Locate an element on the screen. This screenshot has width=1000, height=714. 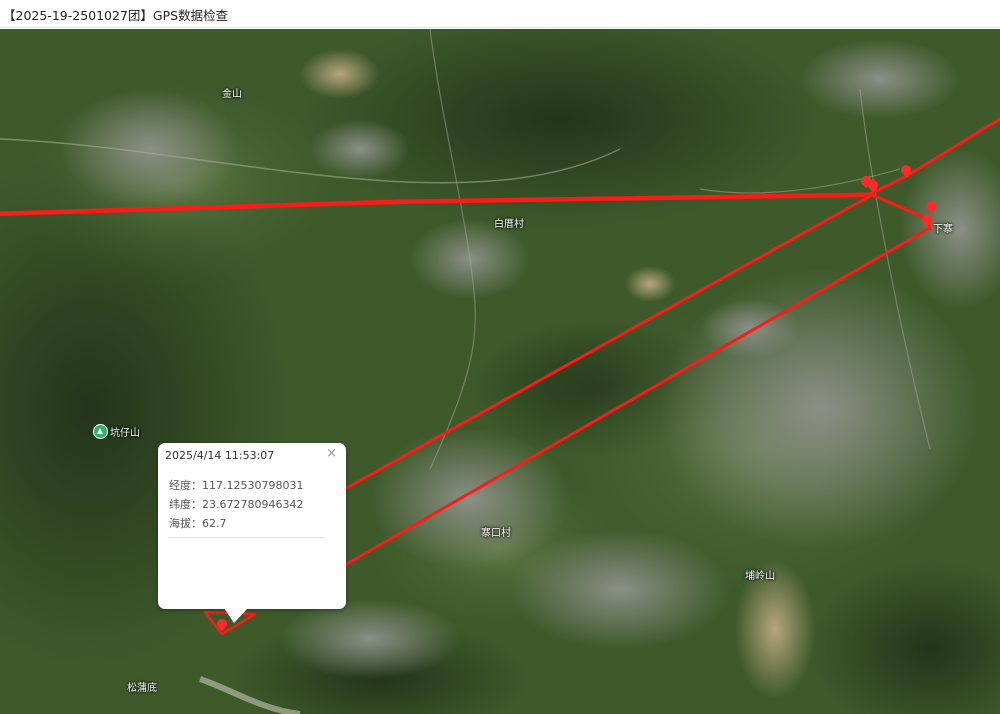
latitude-label: 纬度： is located at coordinates (185, 504).